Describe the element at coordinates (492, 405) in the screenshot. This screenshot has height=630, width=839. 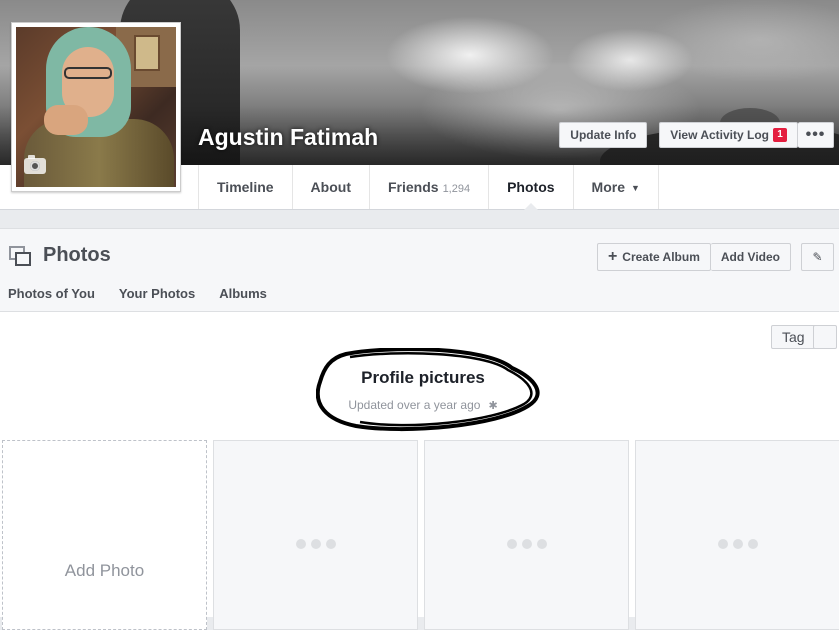
I see `gear-icon: ✱` at that location.